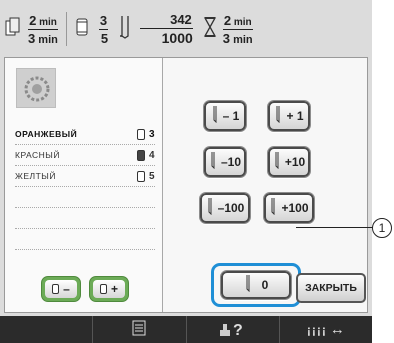  I want to click on status-bar: 2 min 3 min 3 5 342 1000 2 min 3 min, so click(186, 29).